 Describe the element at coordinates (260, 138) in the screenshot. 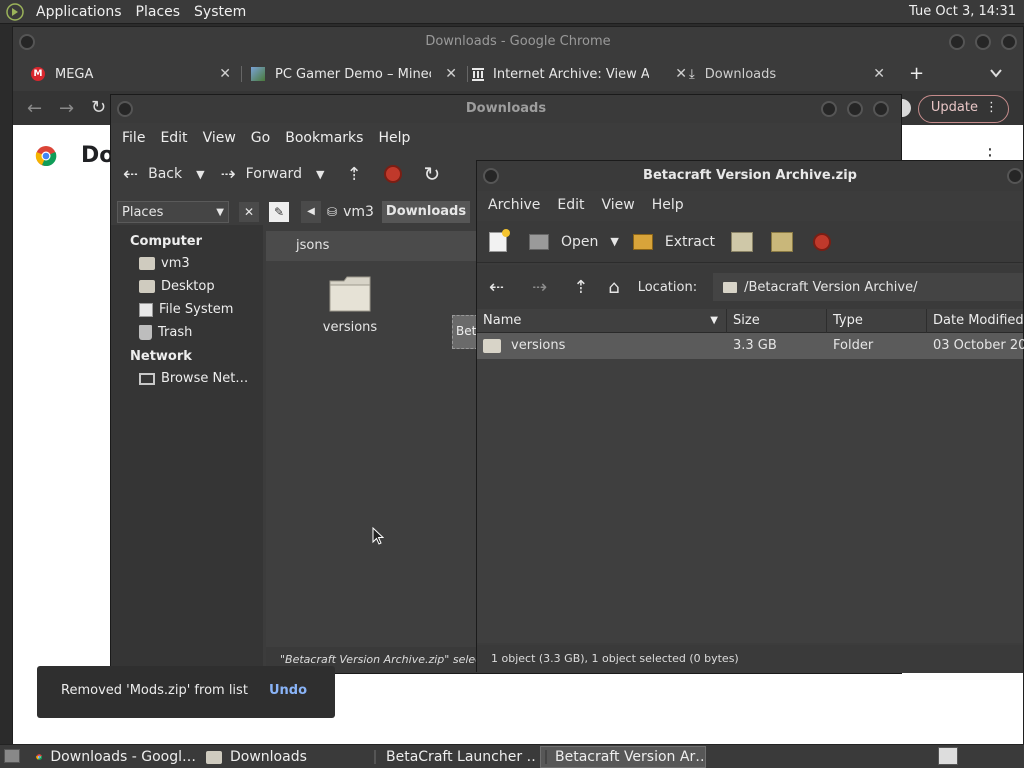

I see `menu-go: Go` at that location.